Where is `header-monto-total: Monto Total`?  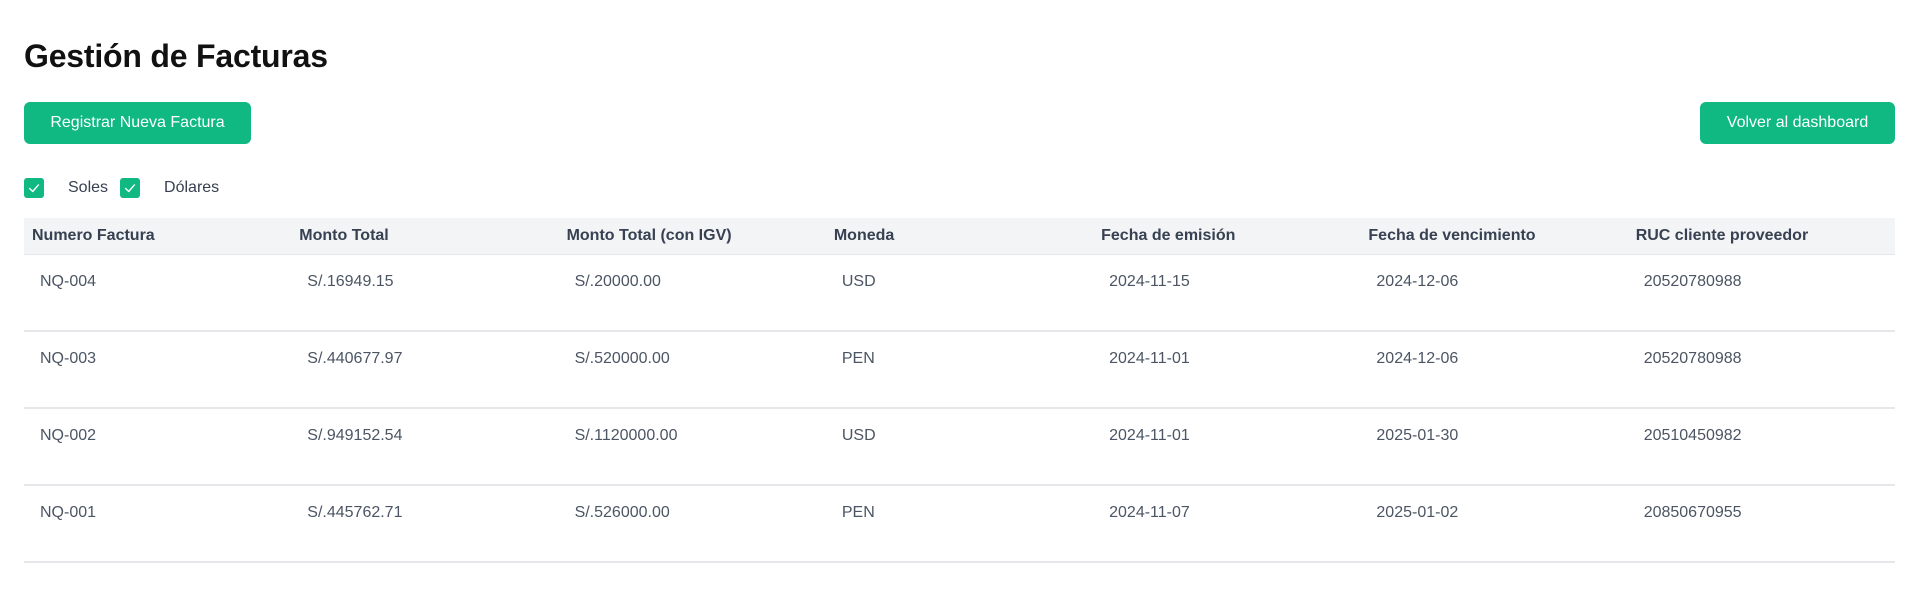
header-monto-total: Monto Total is located at coordinates (425, 236).